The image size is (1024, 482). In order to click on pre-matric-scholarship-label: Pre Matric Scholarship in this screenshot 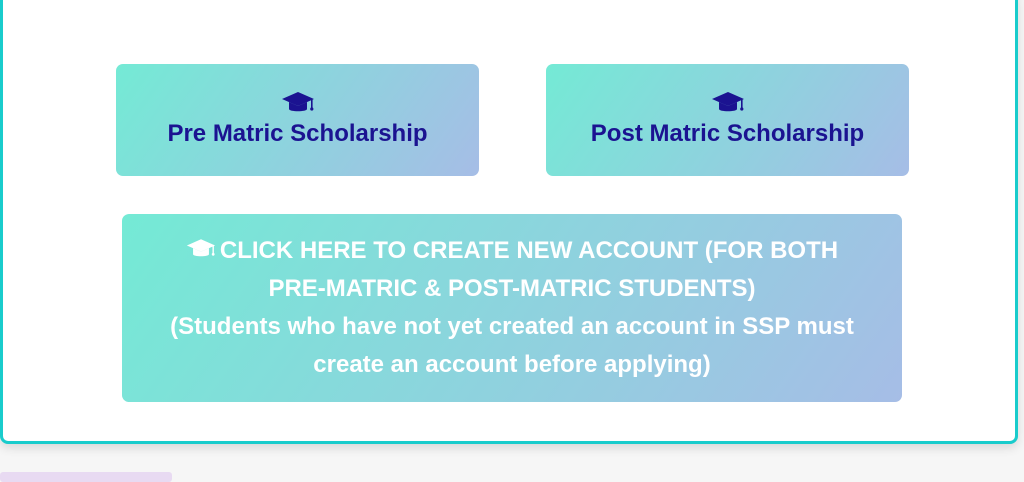, I will do `click(297, 133)`.